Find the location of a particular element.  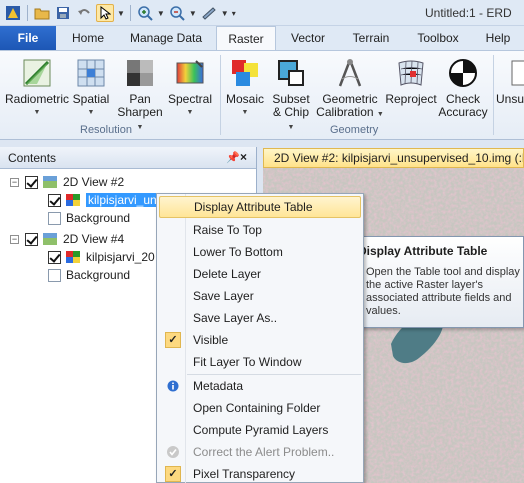

check-accuracy-button: Check Accuracy is located at coordinates (463, 88).